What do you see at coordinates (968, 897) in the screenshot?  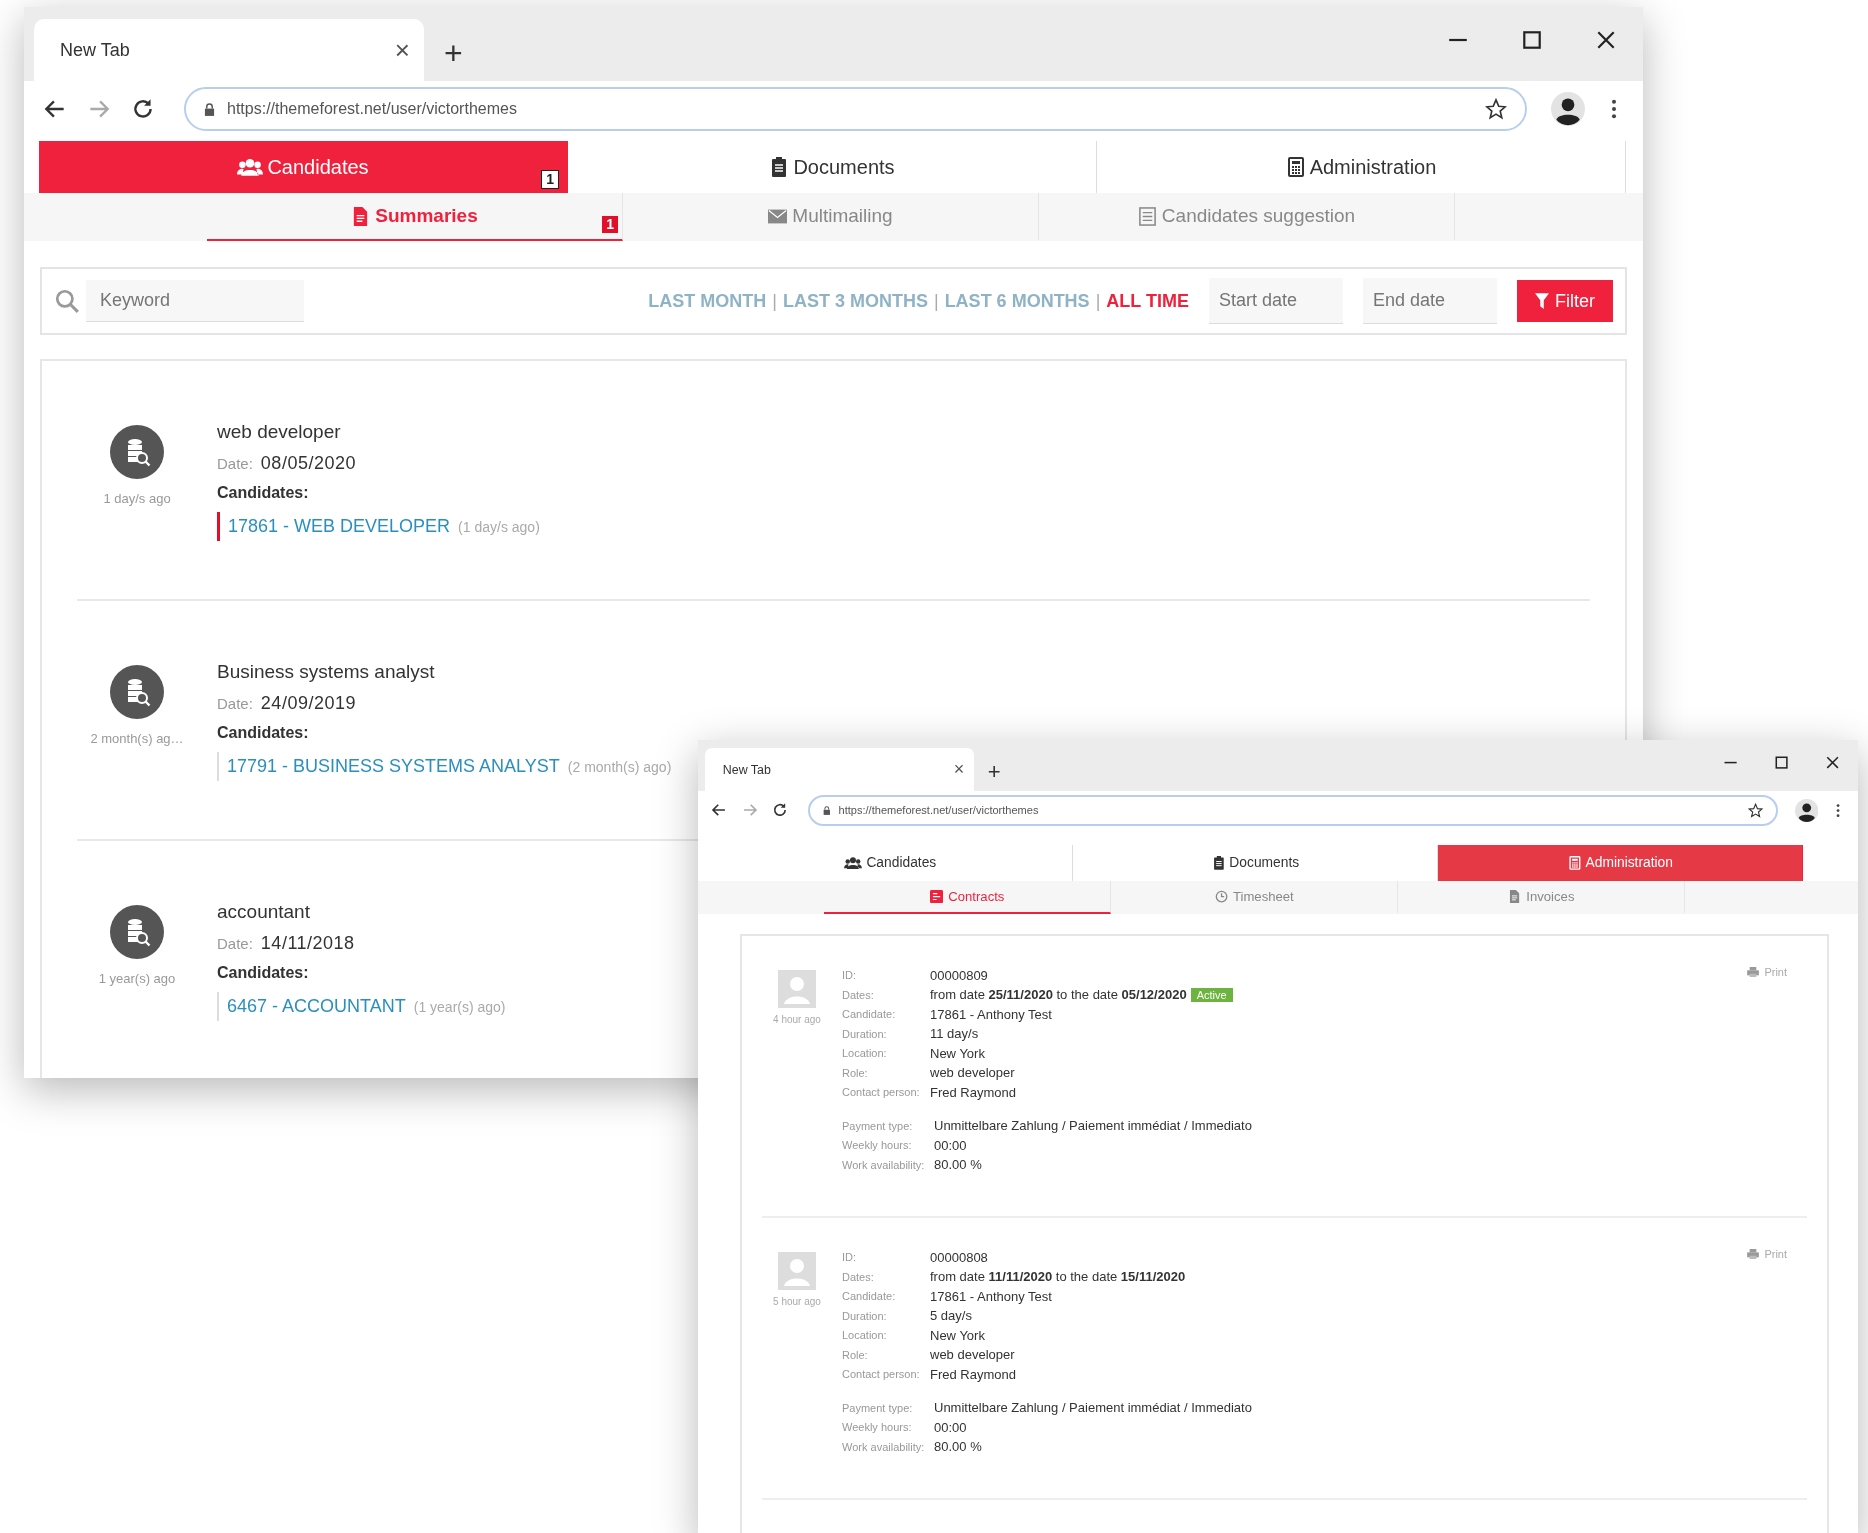 I see `sub-tab: Contracts` at bounding box center [968, 897].